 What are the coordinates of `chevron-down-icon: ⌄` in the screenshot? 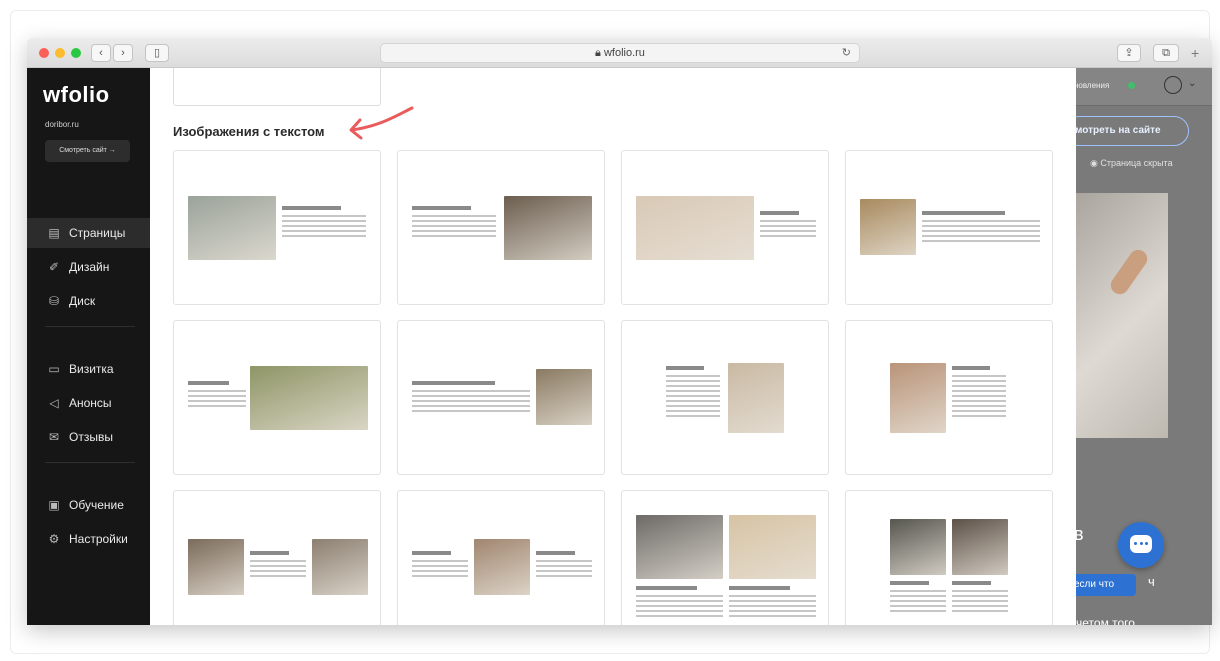 It's located at (1192, 83).